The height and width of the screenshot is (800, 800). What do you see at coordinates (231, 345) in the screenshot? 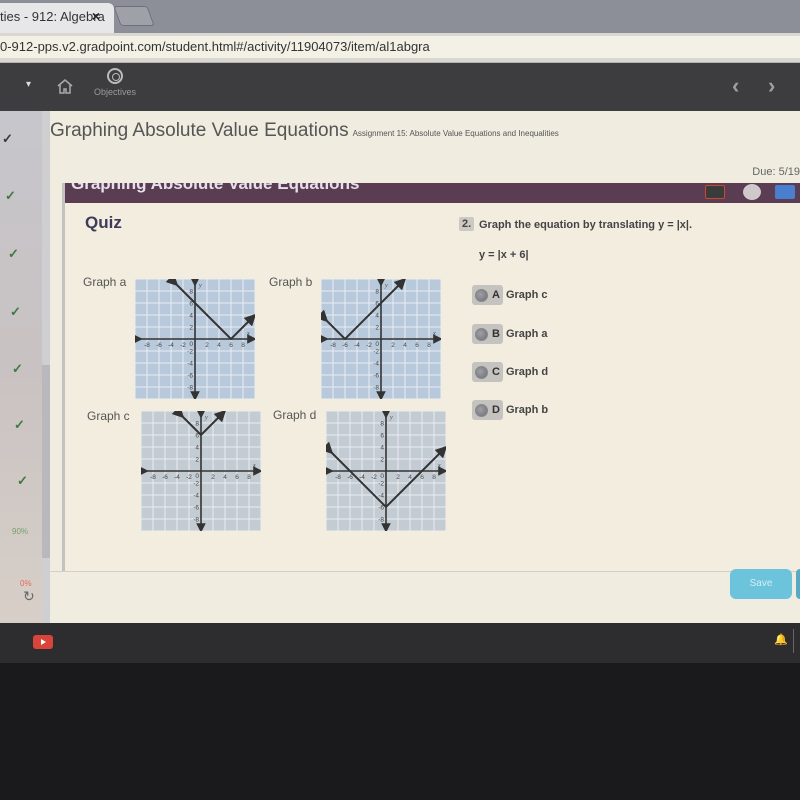
I see `x-tick-label: 6` at bounding box center [231, 345].